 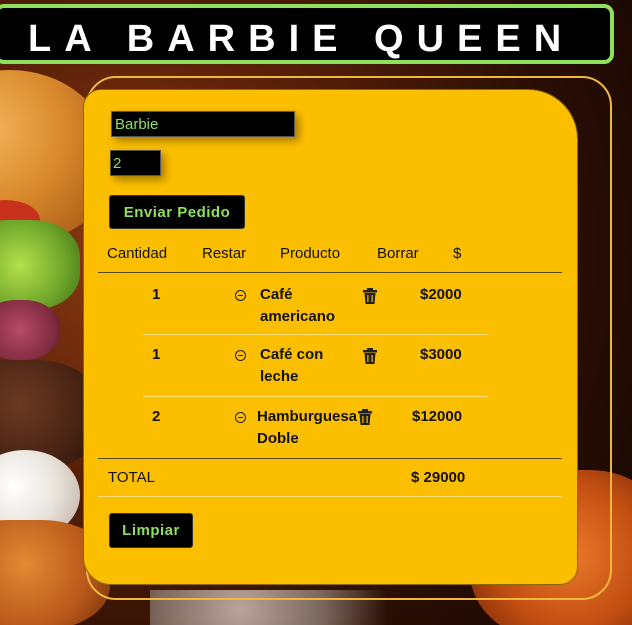 I want to click on site-title: LA BARBIE QUEEN, so click(x=301, y=39).